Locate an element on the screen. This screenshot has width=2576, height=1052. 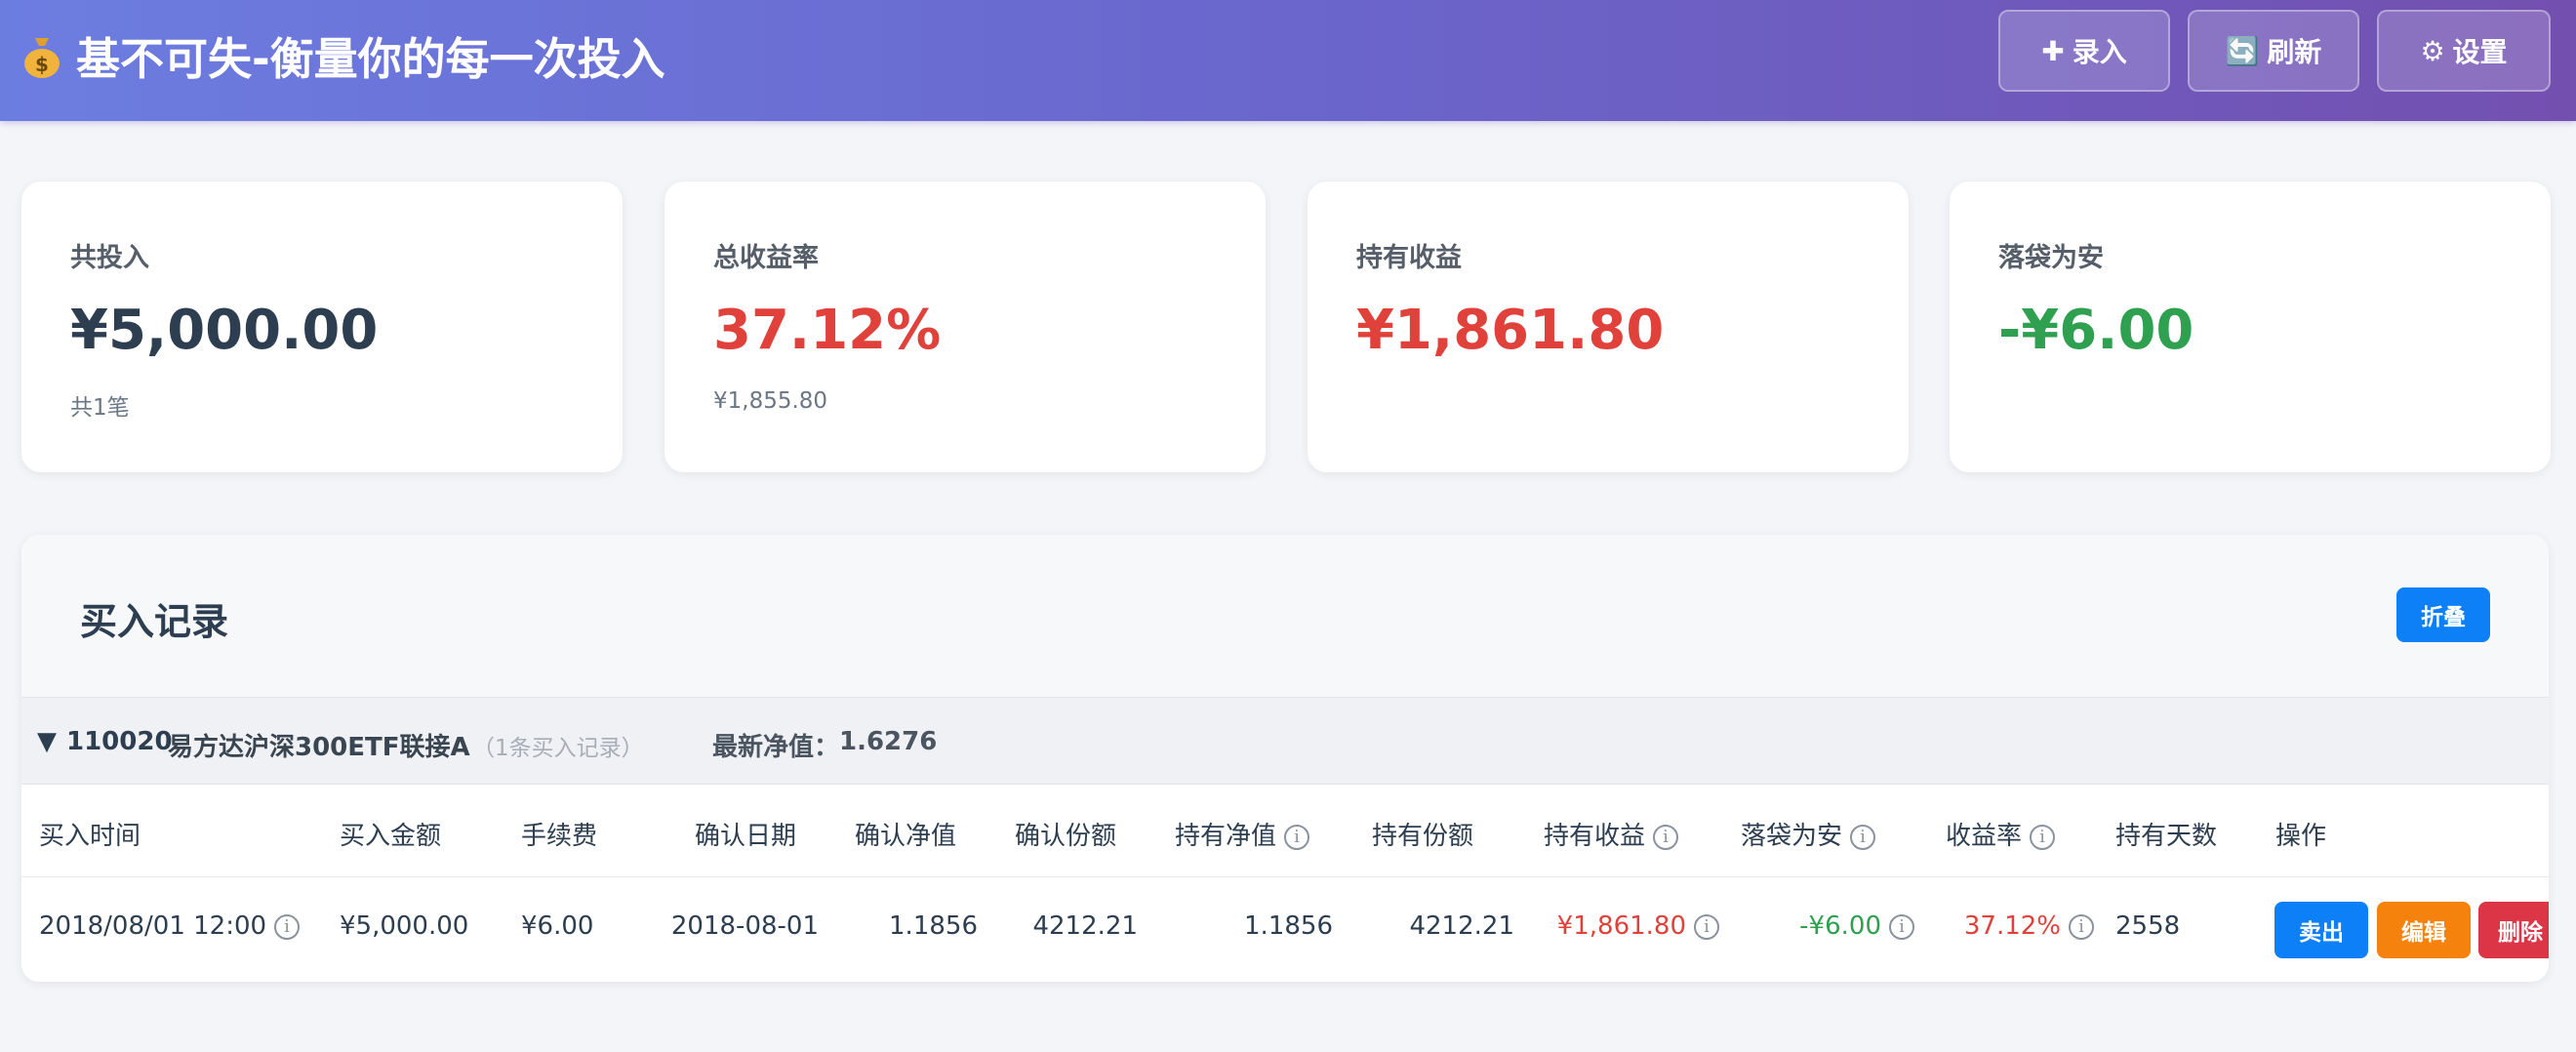
money-bag-icon: $ is located at coordinates (42, 58).